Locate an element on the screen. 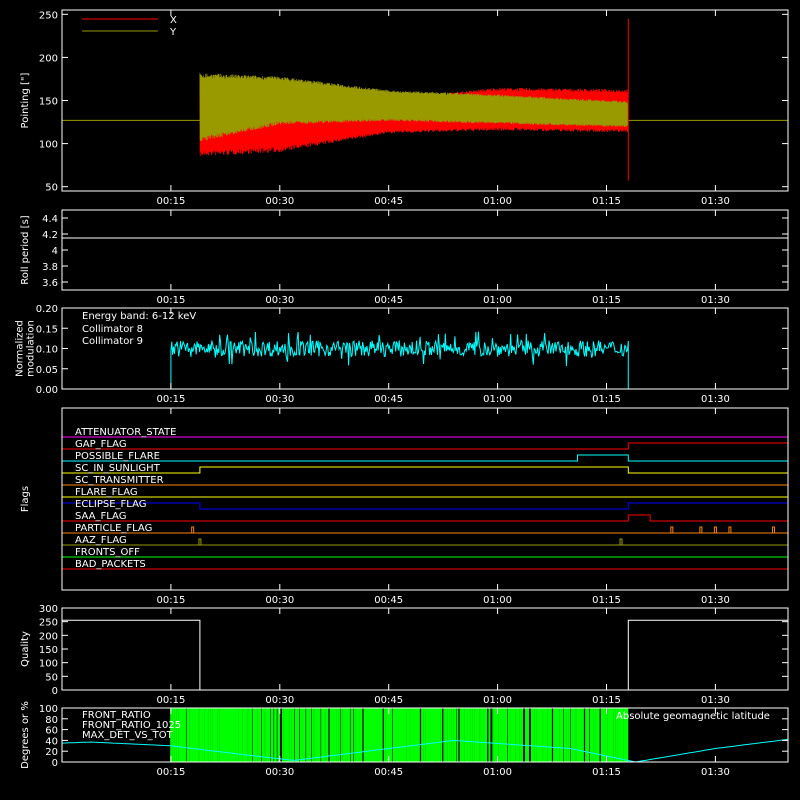 Image resolution: width=800 pixels, height=800 pixels. flag-label: POSSIBLE_FLARE is located at coordinates (117, 456).